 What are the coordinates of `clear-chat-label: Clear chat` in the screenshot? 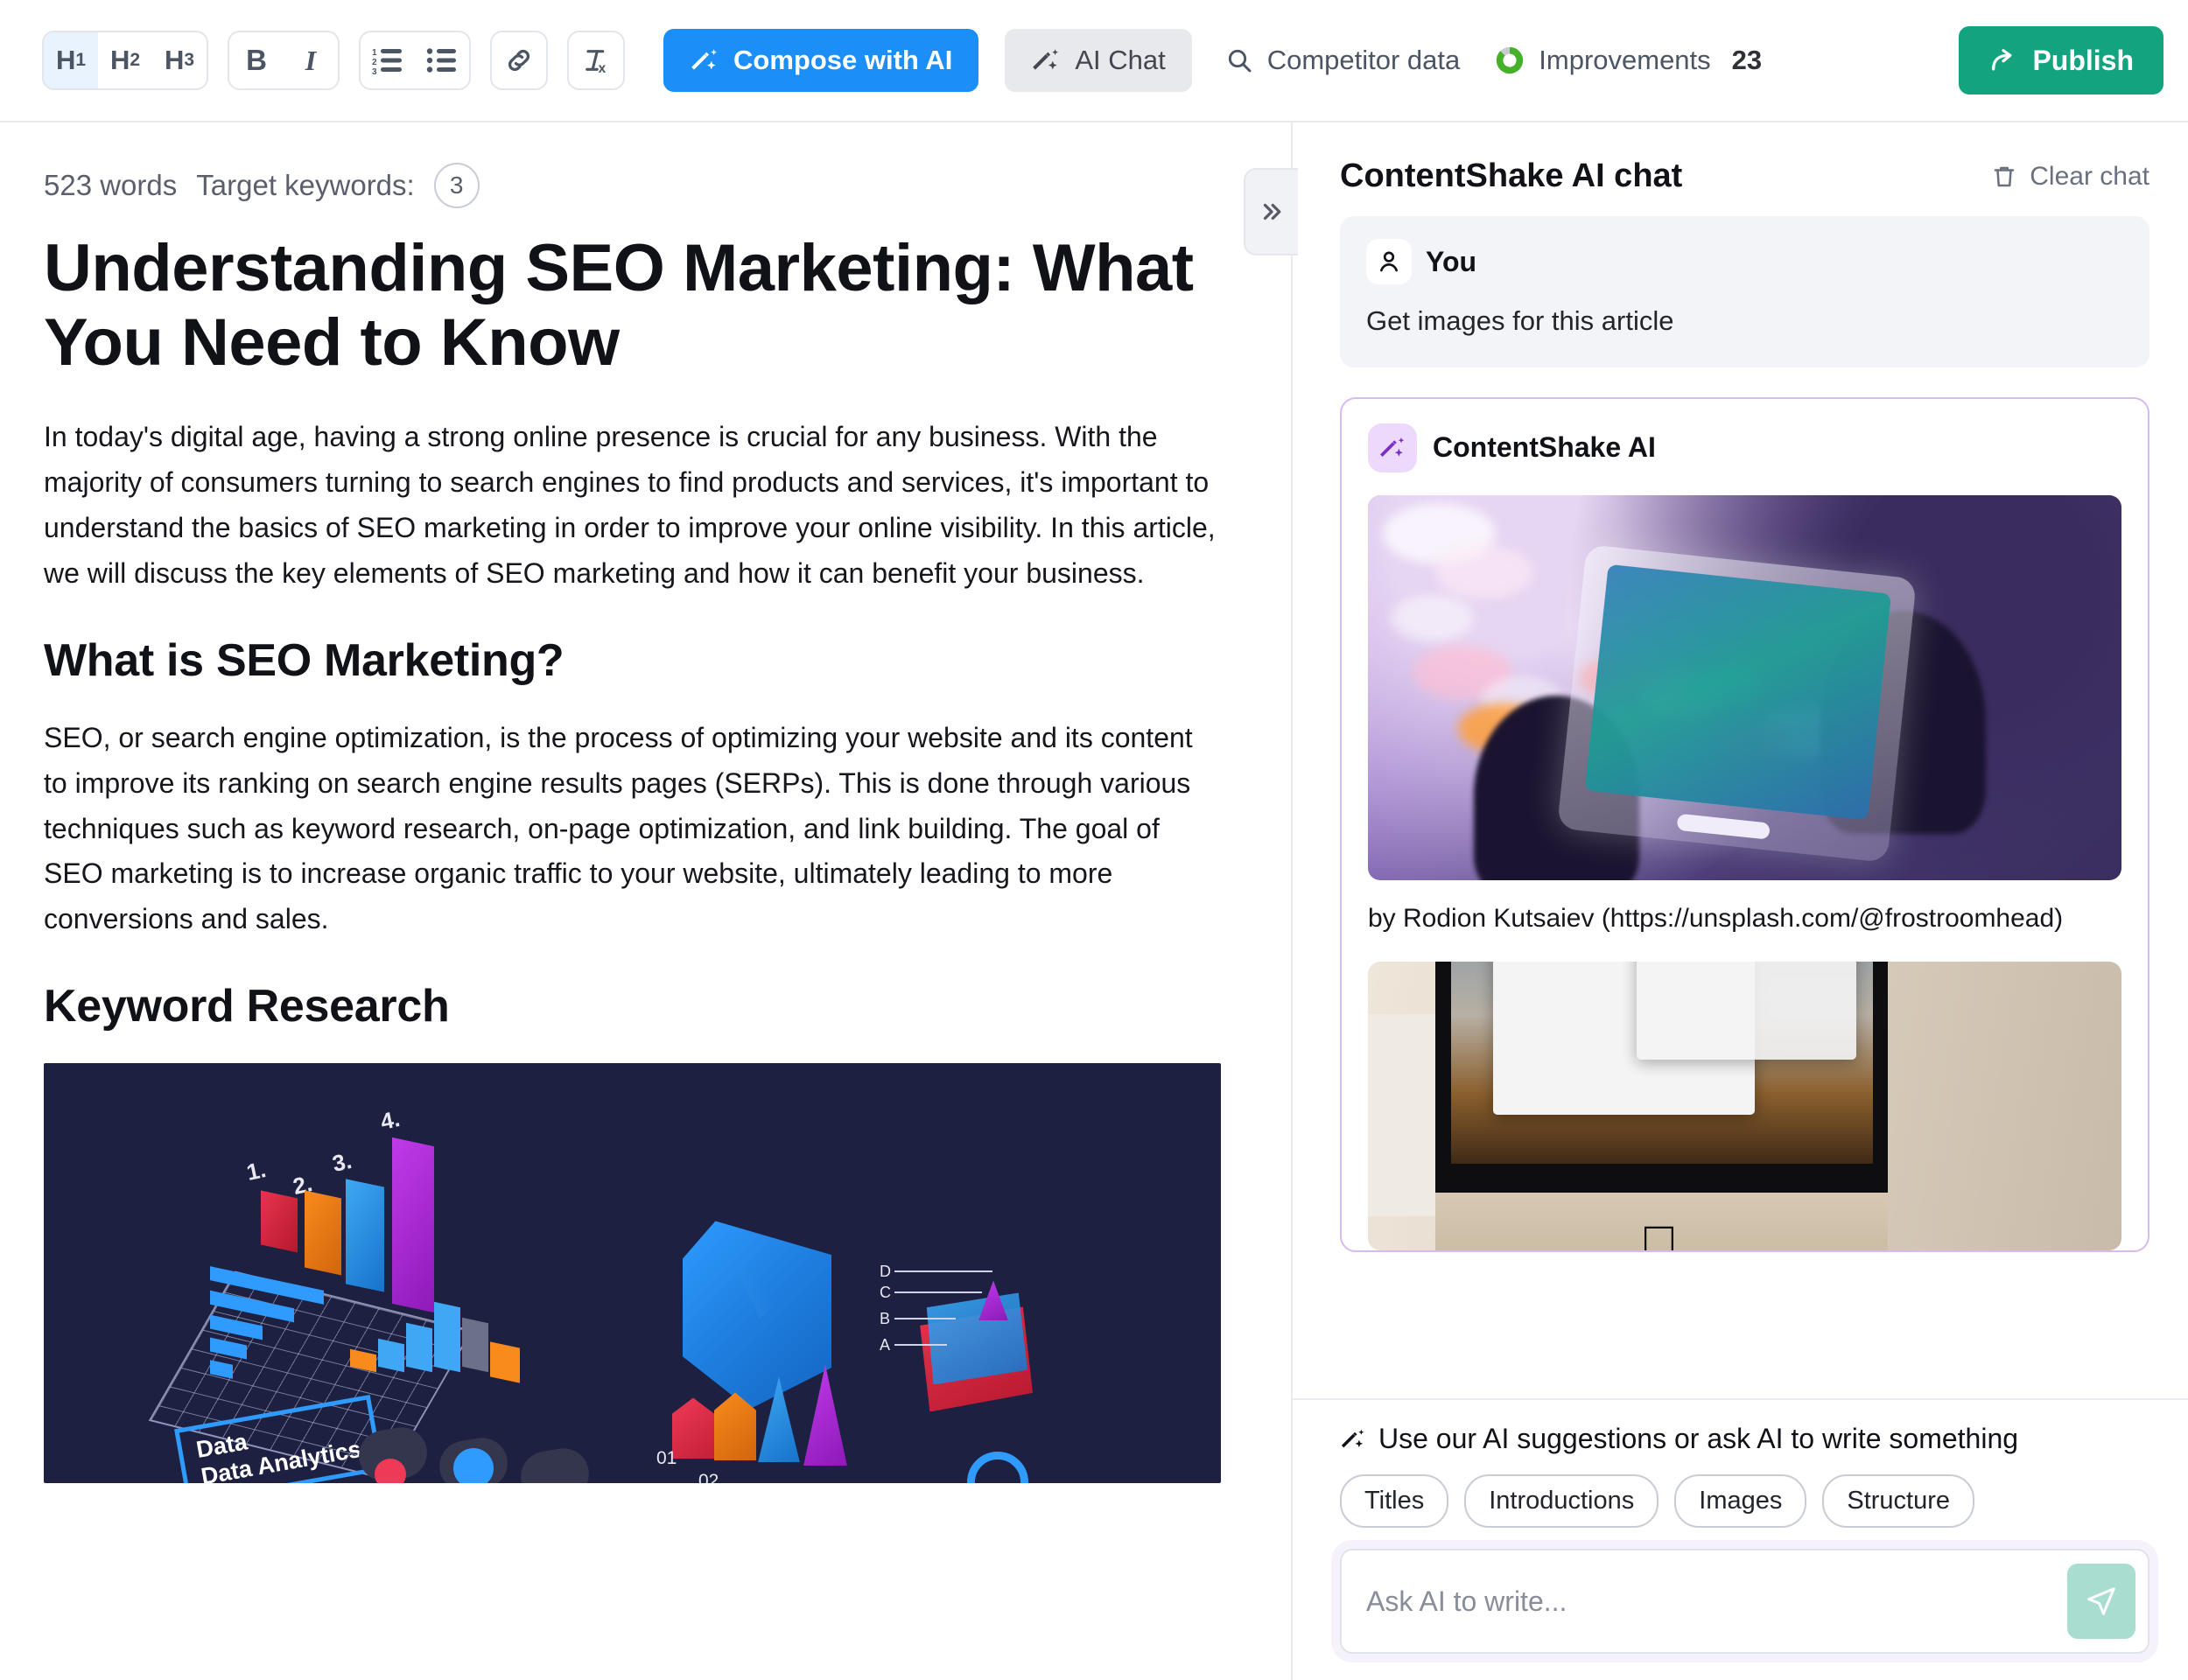 It's located at (2089, 176).